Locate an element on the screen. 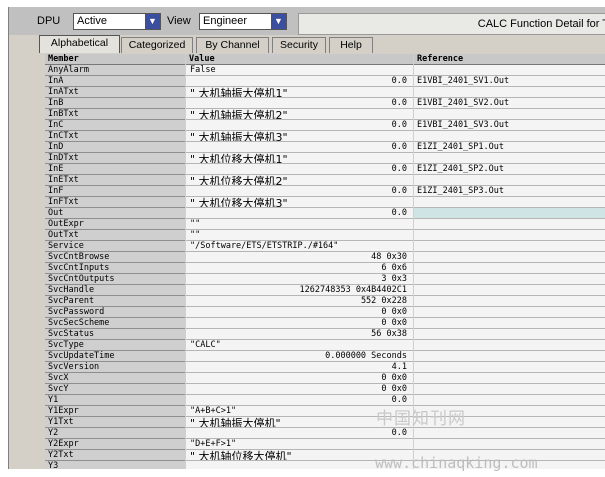  table-row: InC 0.0 E1VBI_2401_SV3.Out is located at coordinates (325, 125).